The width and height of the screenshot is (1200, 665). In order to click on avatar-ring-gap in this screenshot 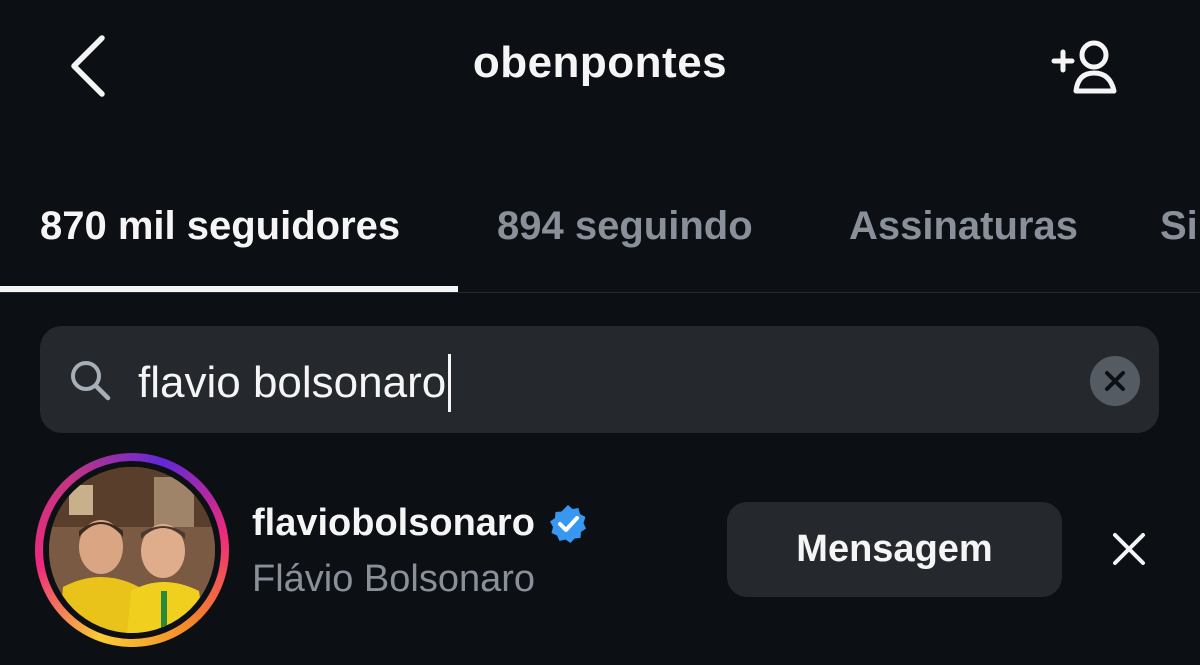, I will do `click(132, 550)`.